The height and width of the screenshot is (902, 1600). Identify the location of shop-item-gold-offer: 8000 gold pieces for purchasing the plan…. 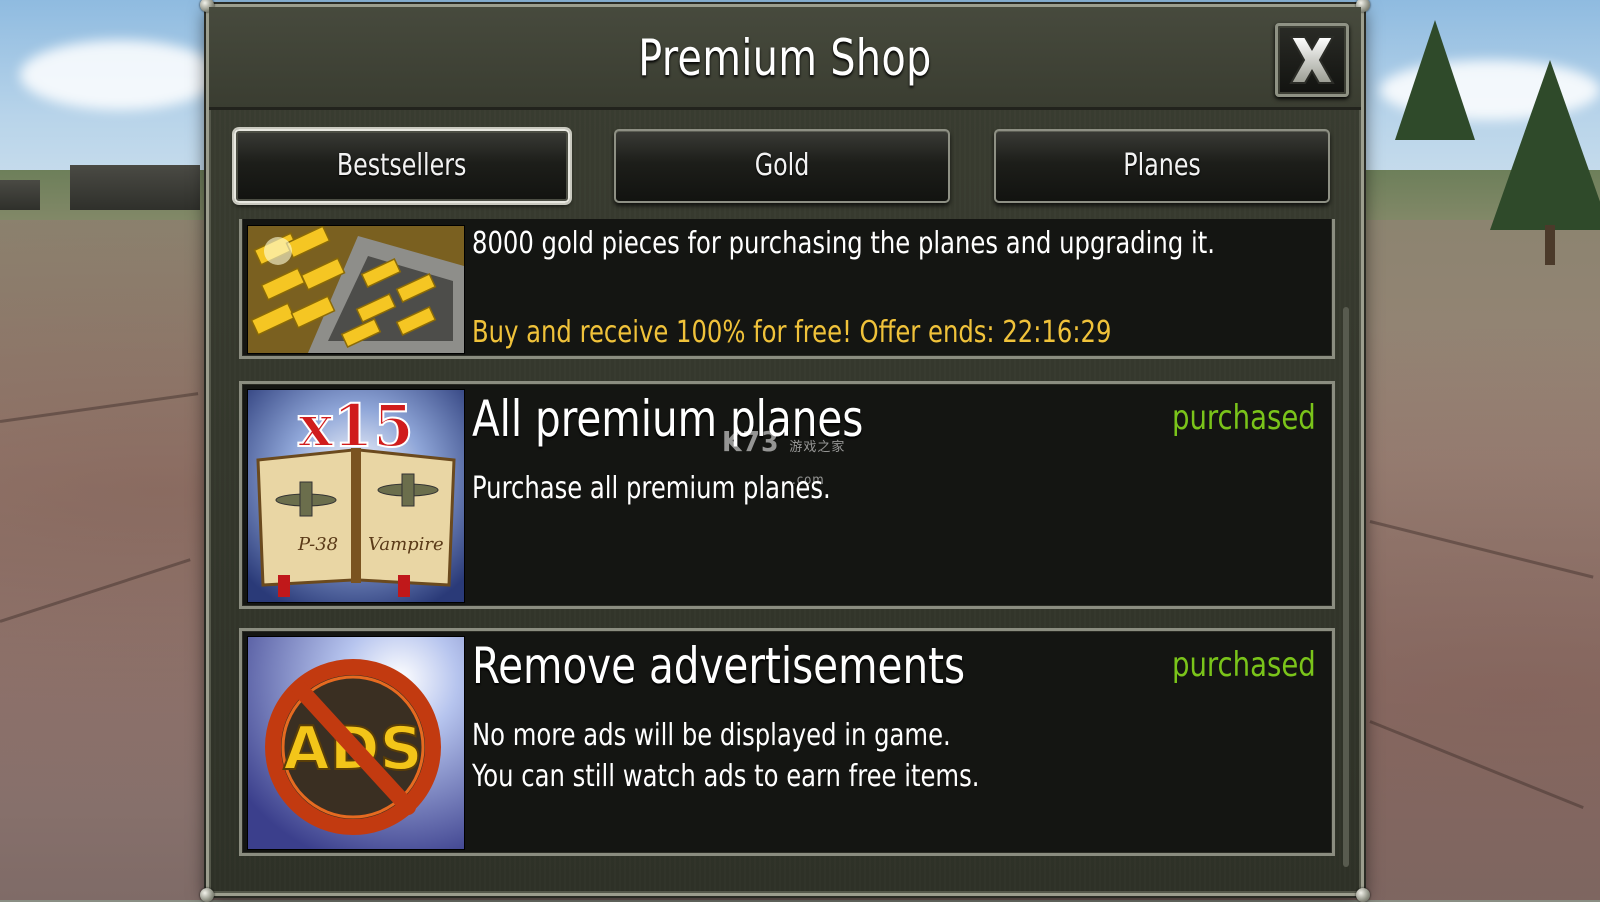
(787, 289).